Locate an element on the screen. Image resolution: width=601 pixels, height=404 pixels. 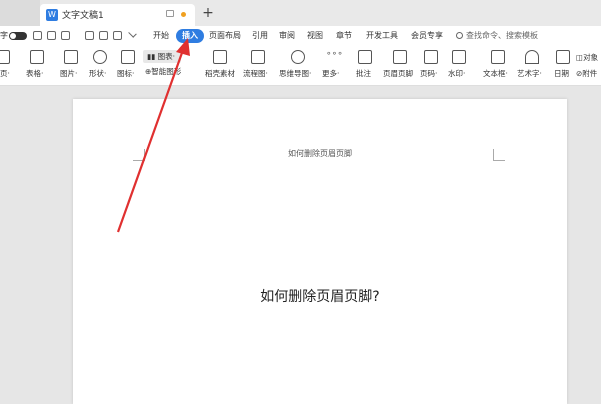
menu-left-fragment: 字 is located at coordinates (4, 35).